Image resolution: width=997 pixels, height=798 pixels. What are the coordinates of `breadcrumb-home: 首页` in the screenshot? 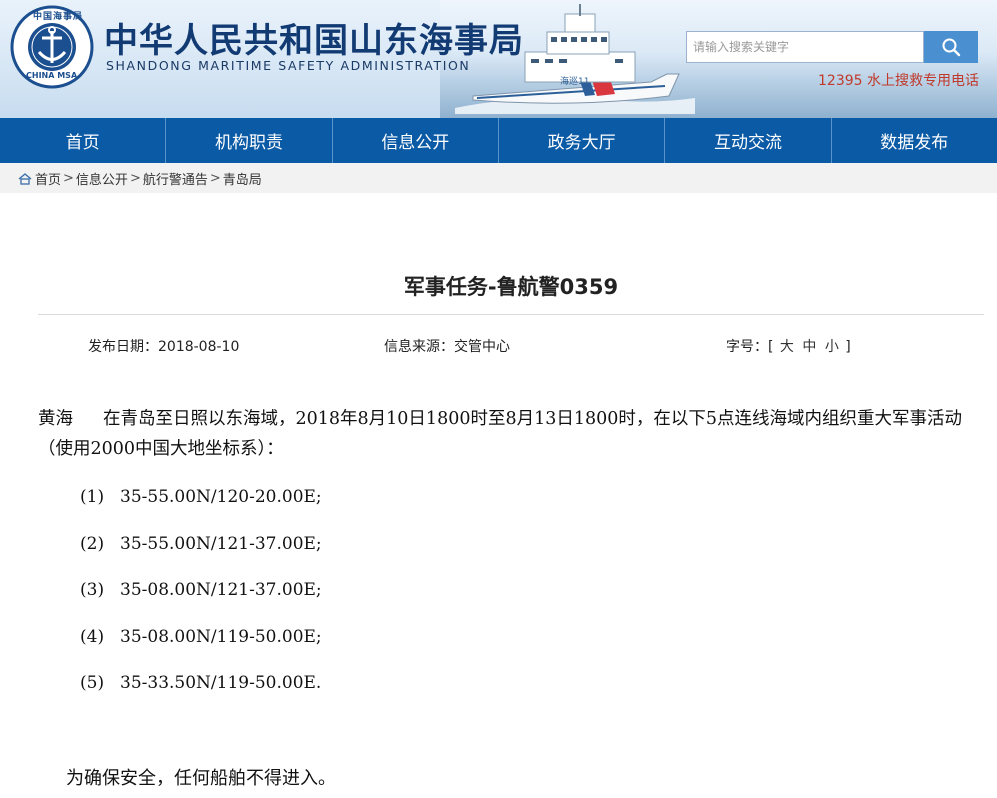 It's located at (48, 178).